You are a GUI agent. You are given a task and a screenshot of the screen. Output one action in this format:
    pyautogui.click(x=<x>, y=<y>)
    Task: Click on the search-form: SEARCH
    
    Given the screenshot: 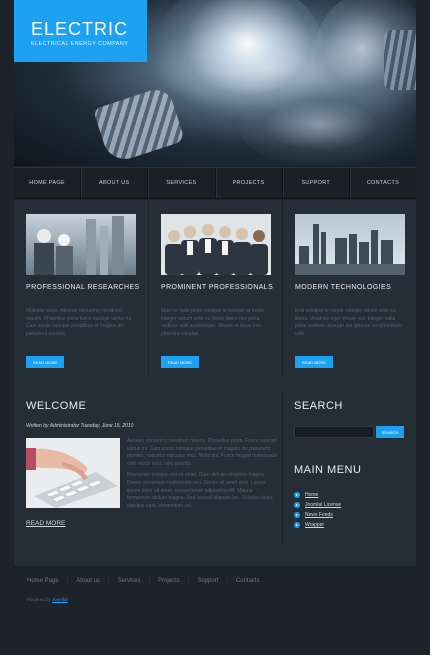 What is the action you would take?
    pyautogui.click(x=349, y=432)
    